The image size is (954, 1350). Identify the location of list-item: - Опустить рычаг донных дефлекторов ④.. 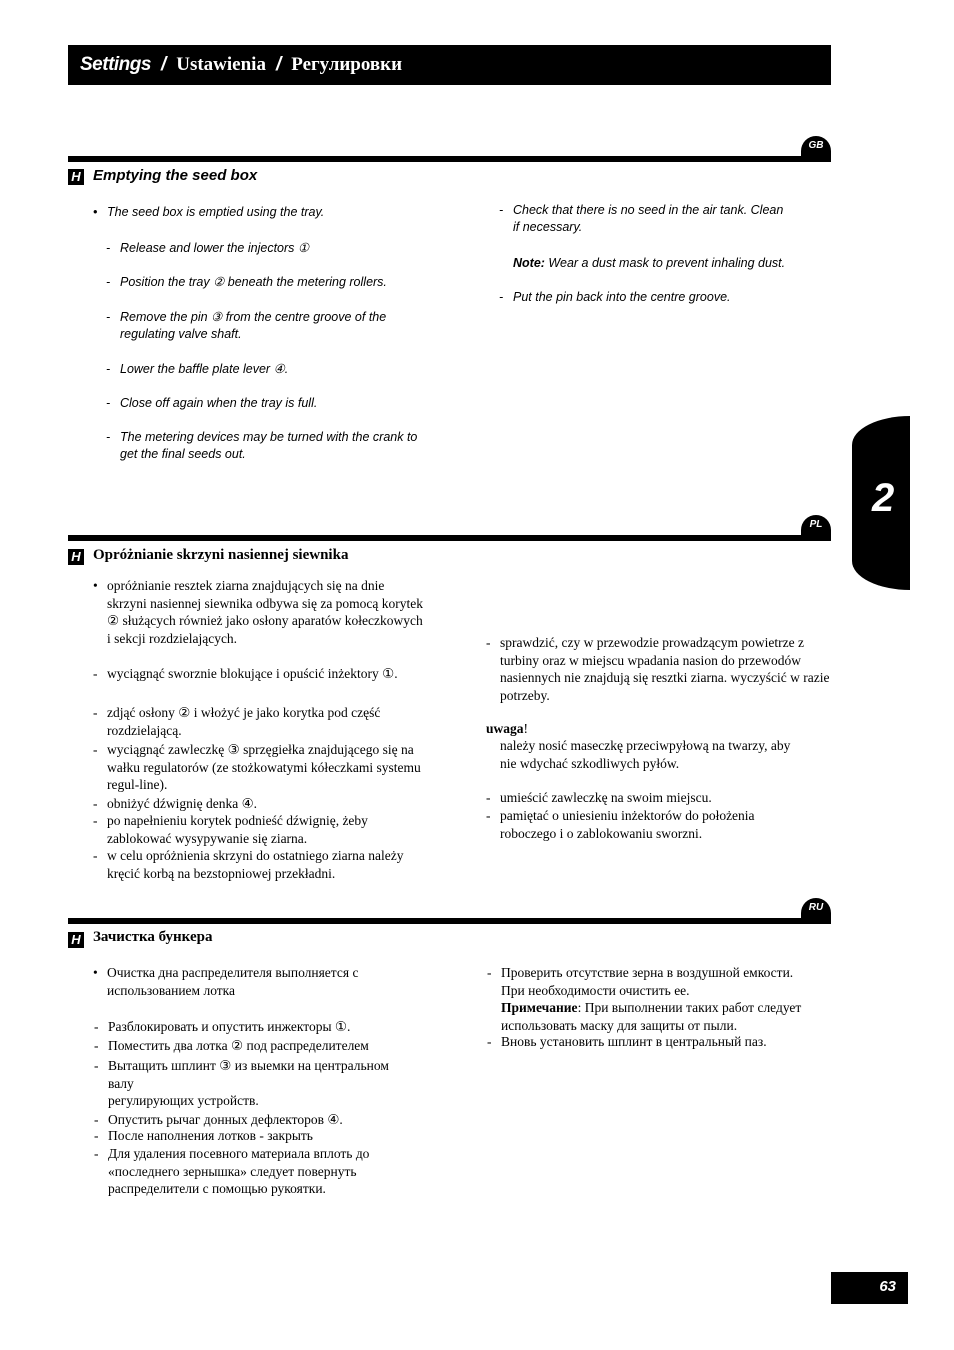
(218, 1119).